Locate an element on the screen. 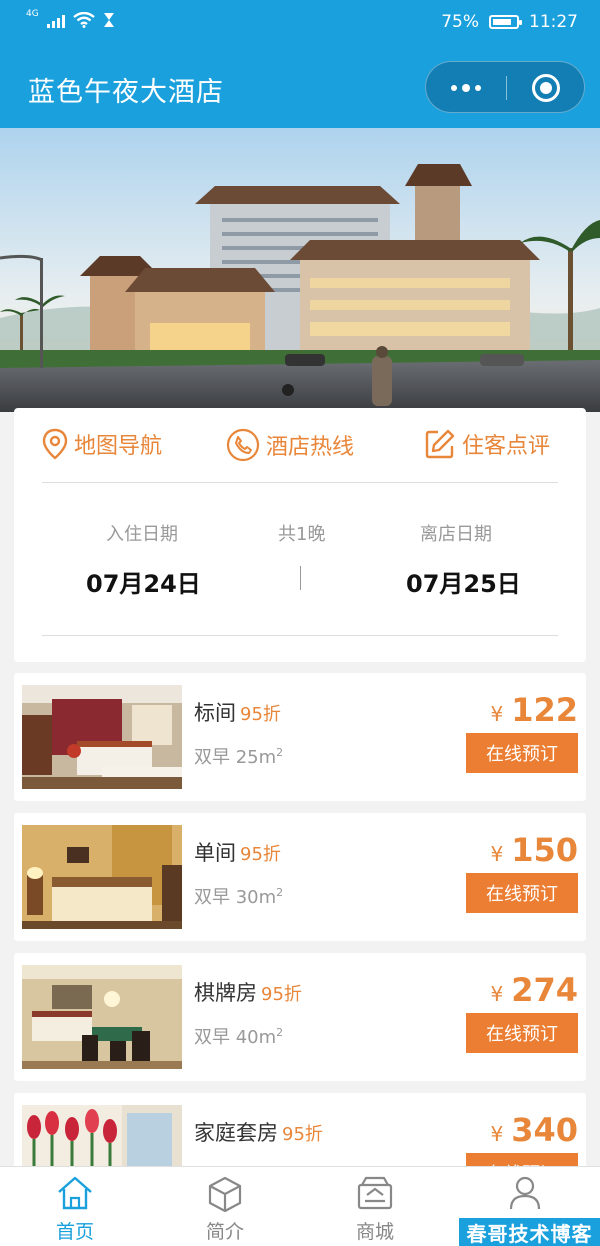 The height and width of the screenshot is (1246, 600). hourglass-icon is located at coordinates (108, 20).